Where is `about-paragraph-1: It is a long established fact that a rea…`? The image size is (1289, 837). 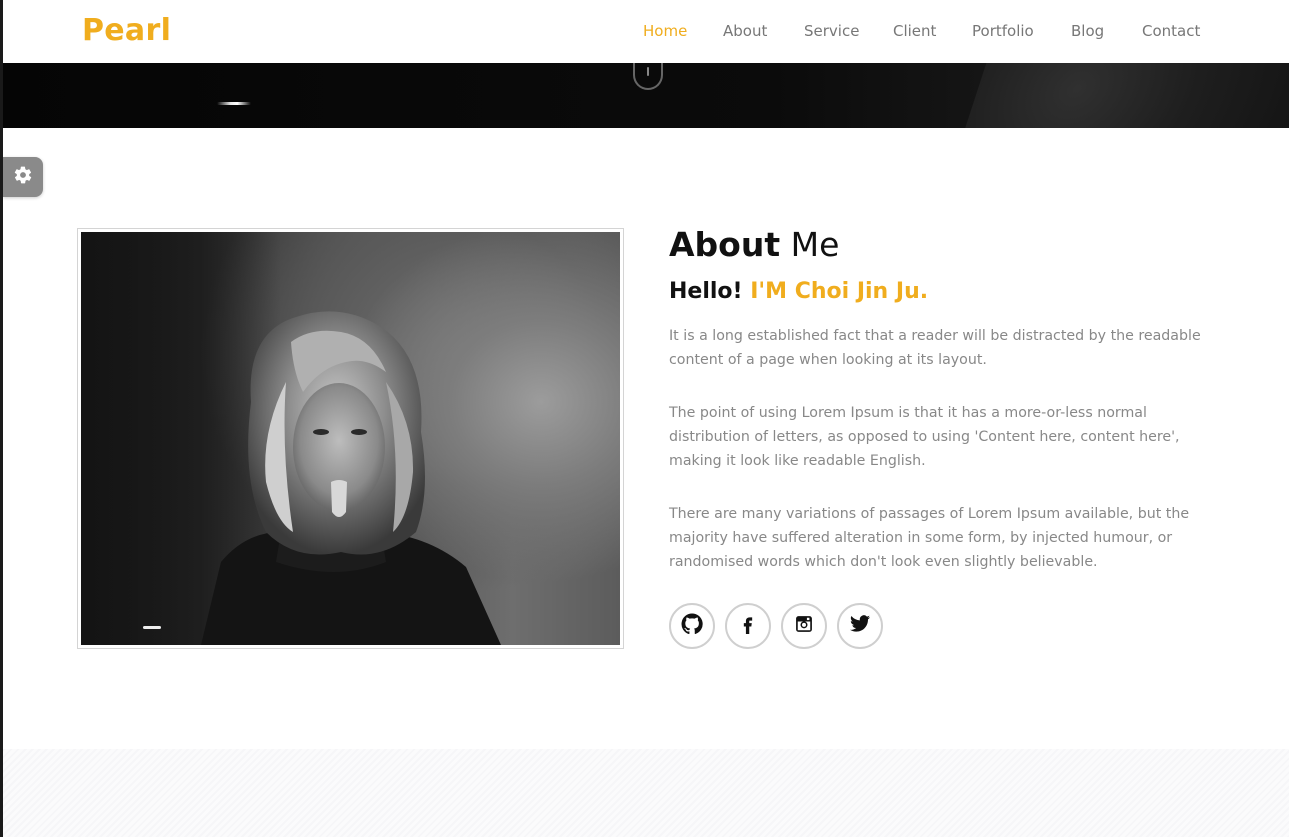 about-paragraph-1: It is a long established fact that a rea… is located at coordinates (949, 348).